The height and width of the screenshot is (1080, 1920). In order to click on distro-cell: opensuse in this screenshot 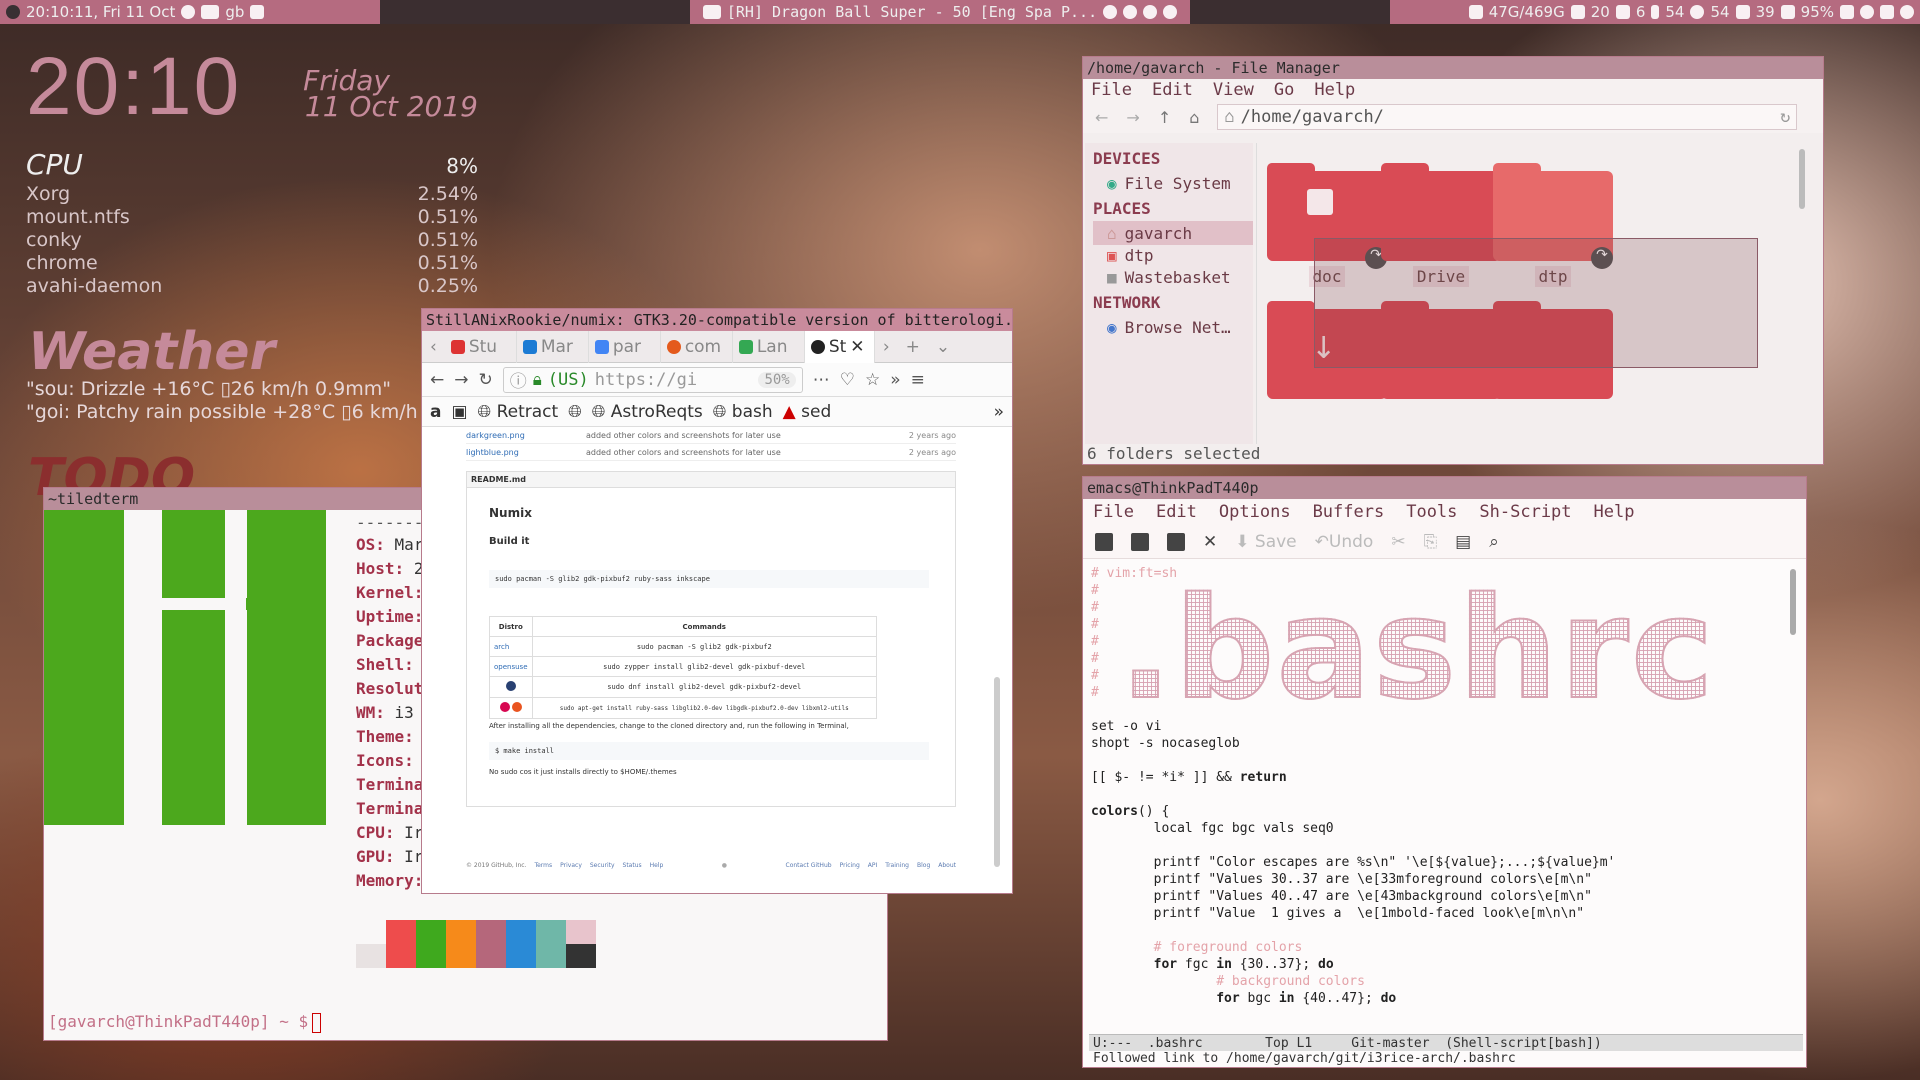, I will do `click(511, 666)`.